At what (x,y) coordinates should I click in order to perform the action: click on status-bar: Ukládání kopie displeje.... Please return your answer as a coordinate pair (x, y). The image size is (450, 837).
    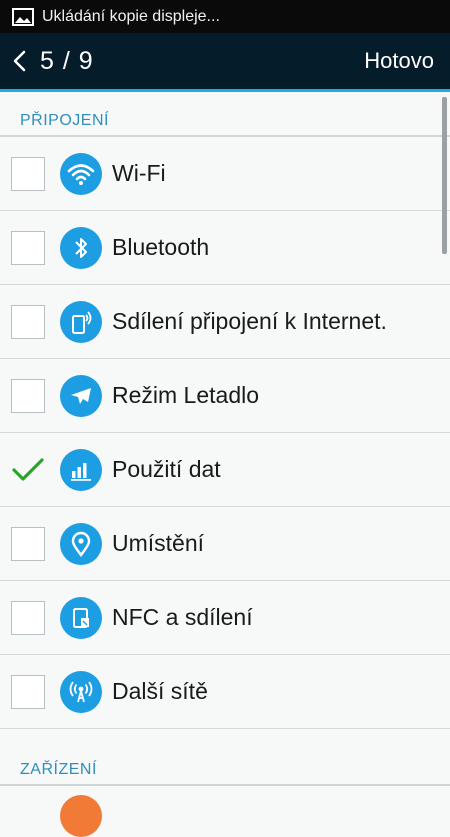
    Looking at the image, I should click on (225, 16).